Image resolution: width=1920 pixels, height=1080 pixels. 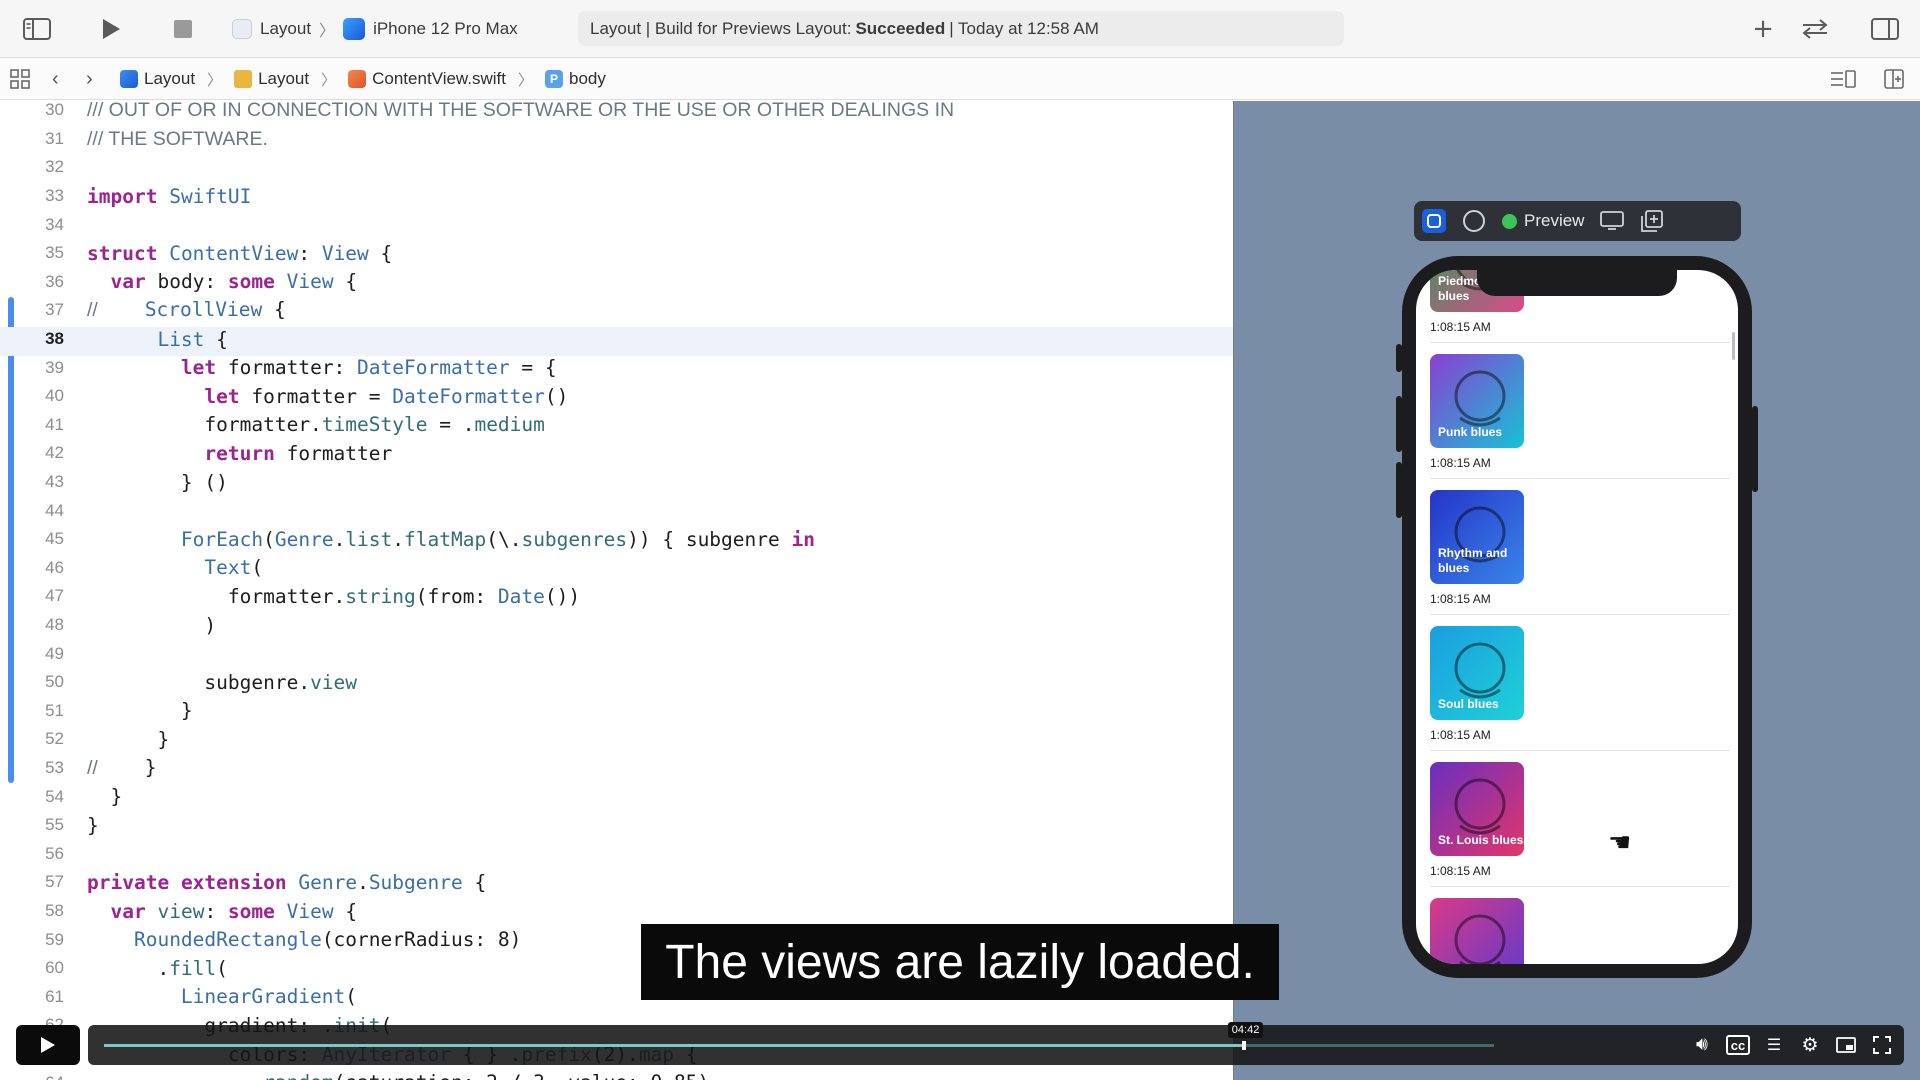 What do you see at coordinates (1580, 931) in the screenshot?
I see `list-item` at bounding box center [1580, 931].